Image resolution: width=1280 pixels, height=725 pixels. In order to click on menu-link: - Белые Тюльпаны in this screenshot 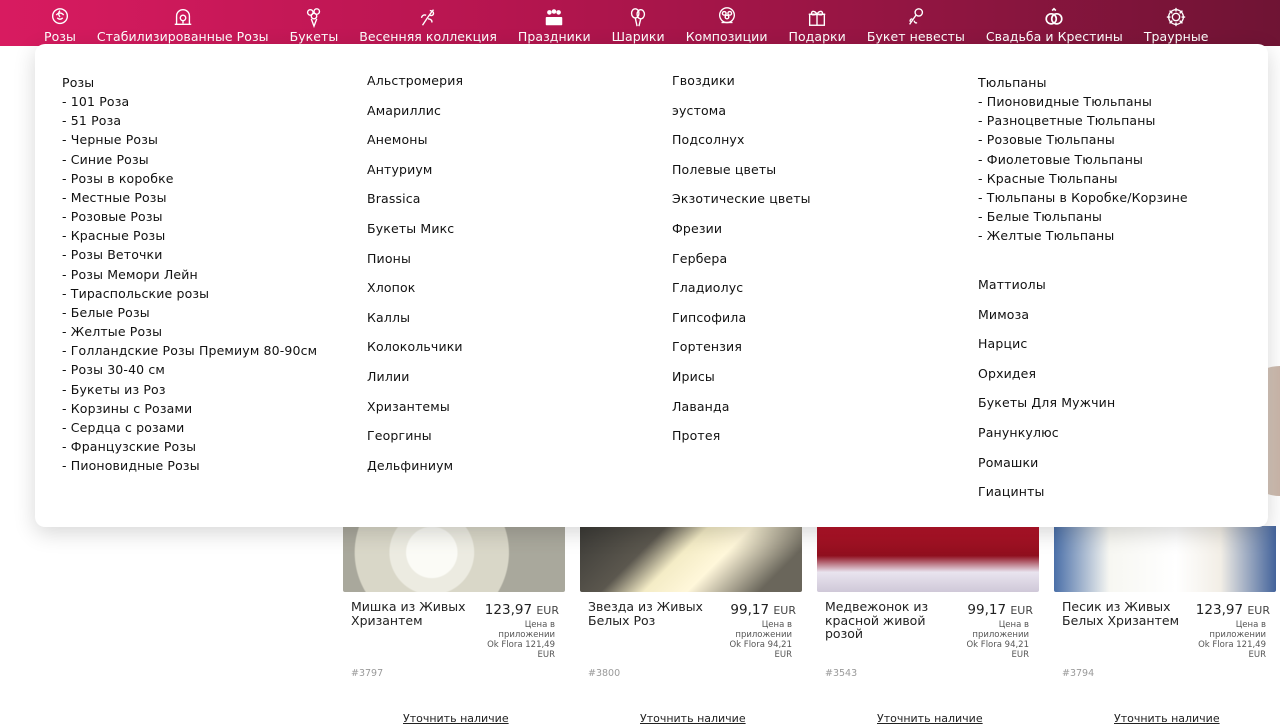, I will do `click(1083, 216)`.